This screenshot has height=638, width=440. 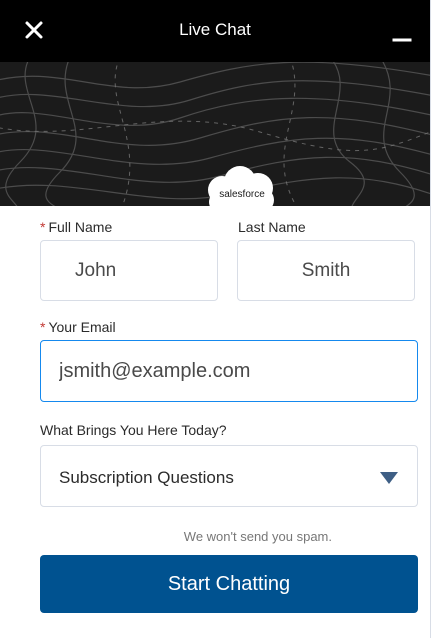 I want to click on minimize-icon, so click(x=402, y=40).